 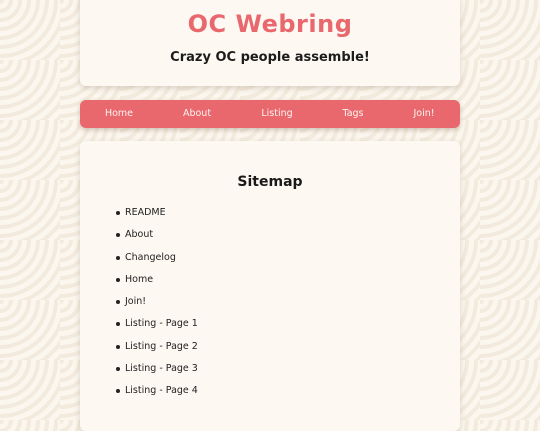 I want to click on list-item: Join!, so click(x=157, y=306).